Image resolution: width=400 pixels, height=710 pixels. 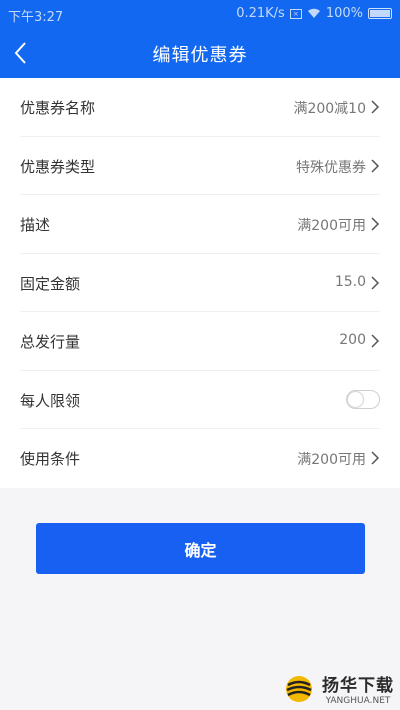 What do you see at coordinates (200, 55) in the screenshot?
I see `page-title: 编辑优惠券` at bounding box center [200, 55].